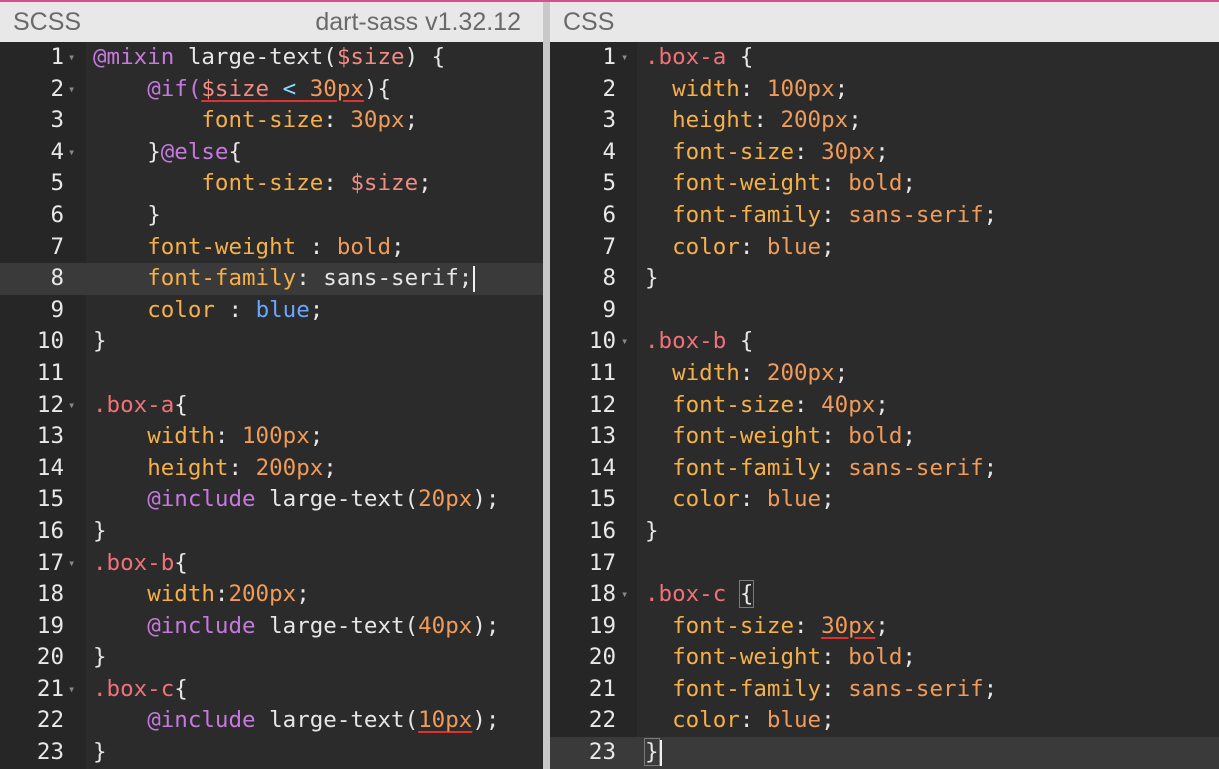 The height and width of the screenshot is (769, 1219). What do you see at coordinates (884, 500) in the screenshot?
I see `code-line: 15 color: blue;` at bounding box center [884, 500].